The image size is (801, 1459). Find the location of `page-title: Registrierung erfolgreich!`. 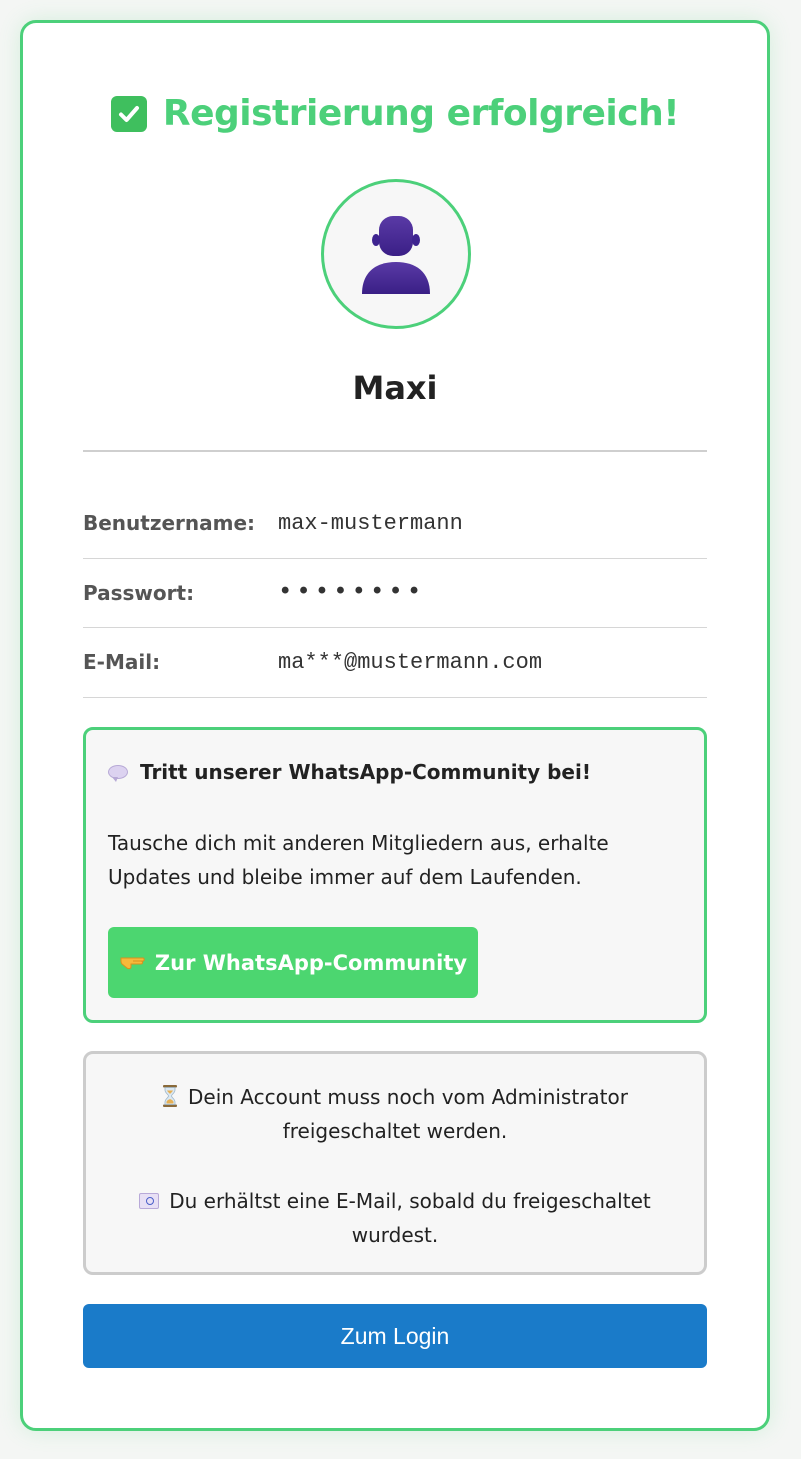

page-title: Registrierung erfolgreich! is located at coordinates (421, 113).